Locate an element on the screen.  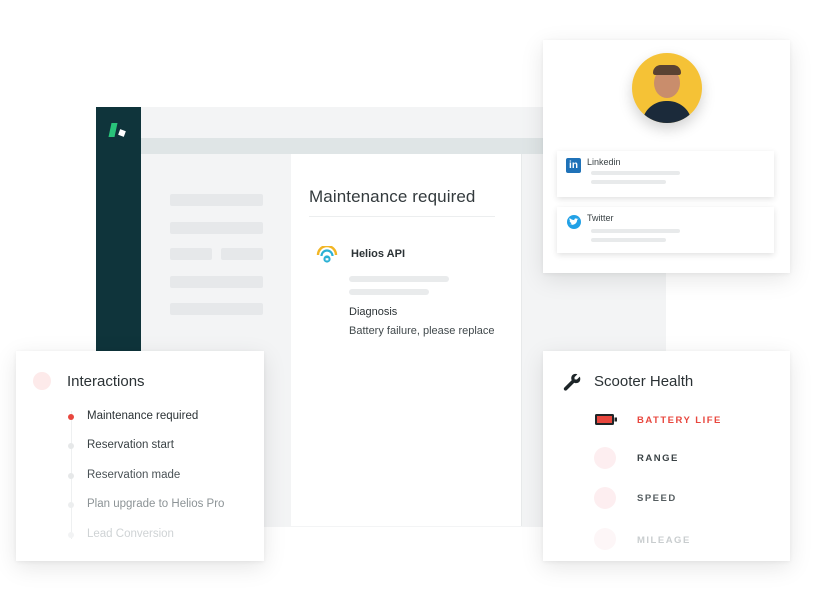
interactions-dot is located at coordinates (42, 381).